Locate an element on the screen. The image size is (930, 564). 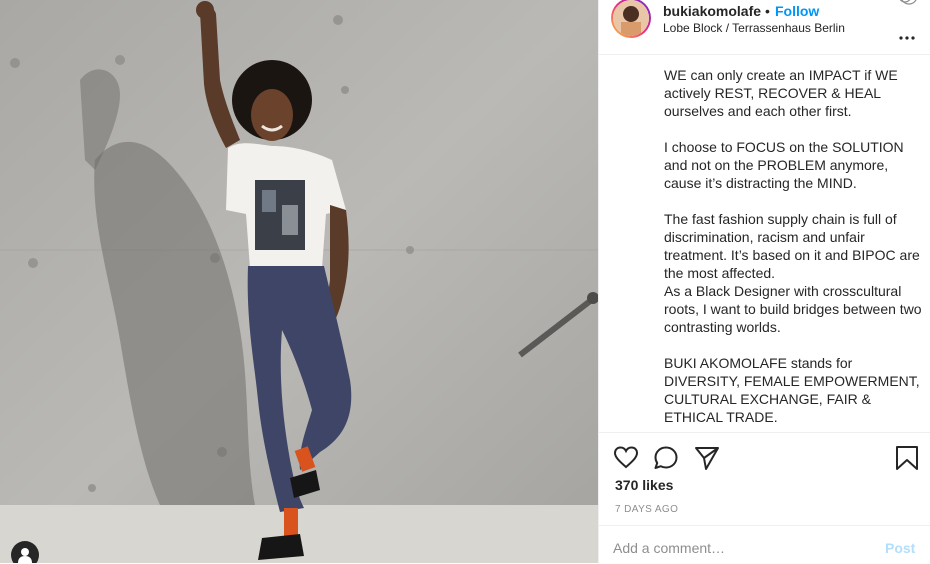
person-tag-icon is located at coordinates (25, 555).